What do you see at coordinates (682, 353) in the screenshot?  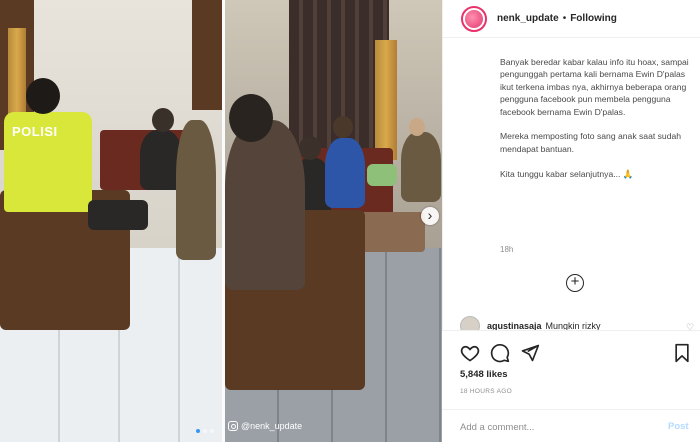 I see `bookmark-icon` at bounding box center [682, 353].